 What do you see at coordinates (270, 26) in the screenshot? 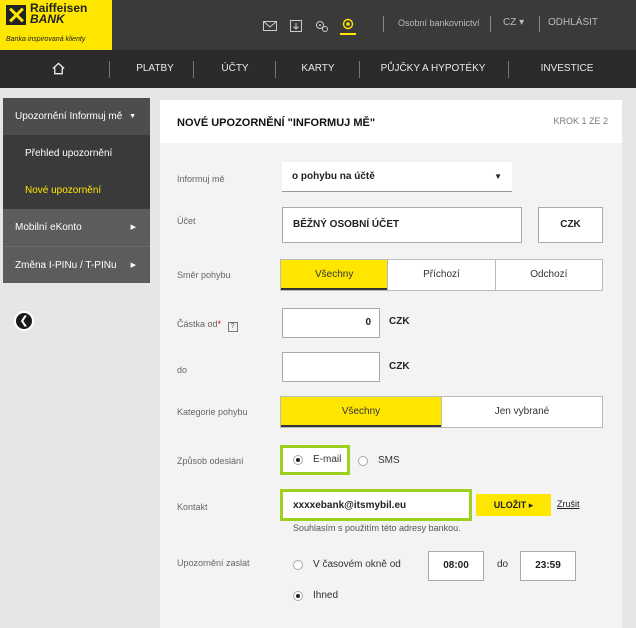
I see `envelope-icon` at bounding box center [270, 26].